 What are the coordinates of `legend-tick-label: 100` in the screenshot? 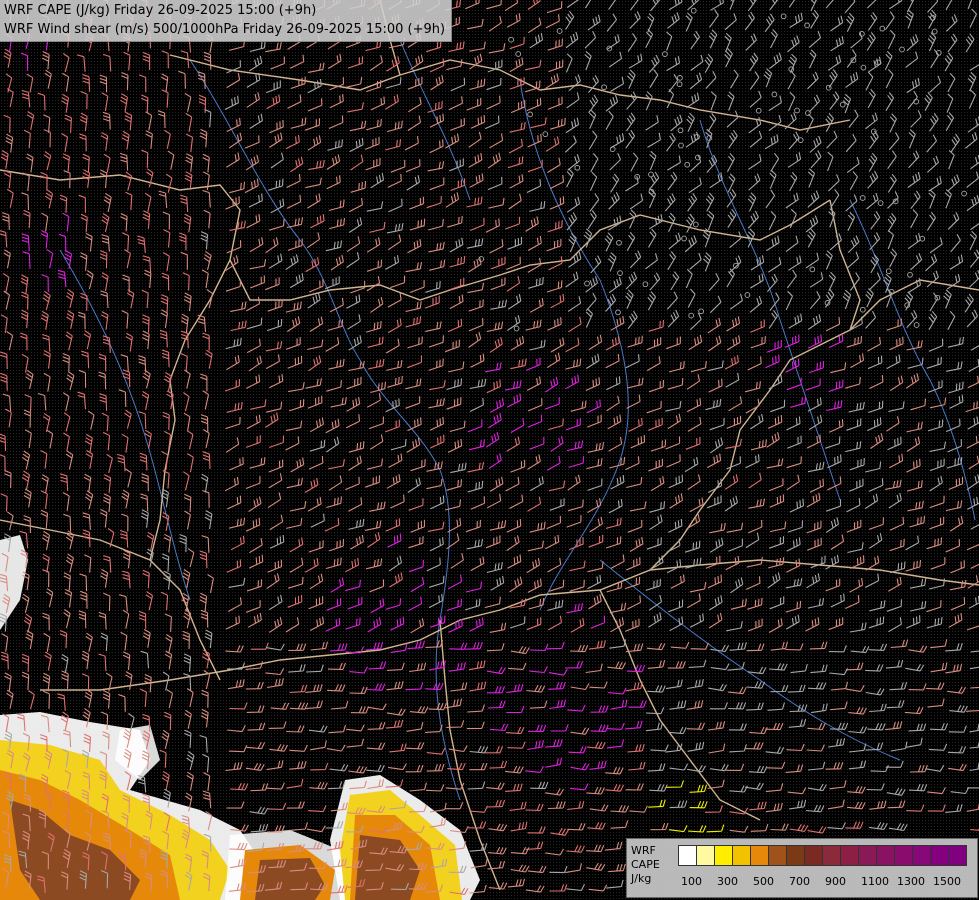 It's located at (691, 881).